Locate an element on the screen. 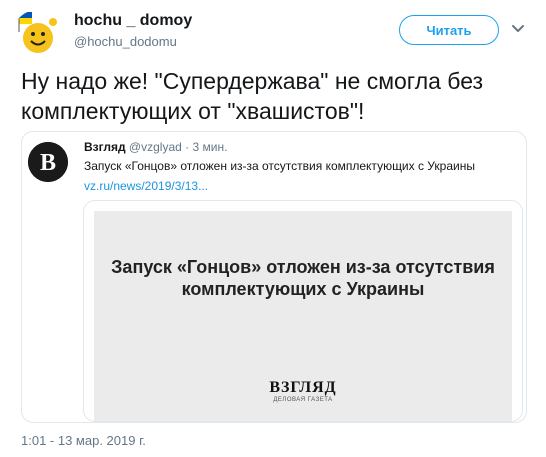 The width and height of the screenshot is (546, 457). author-handle: @hochu_dodomu is located at coordinates (125, 41).